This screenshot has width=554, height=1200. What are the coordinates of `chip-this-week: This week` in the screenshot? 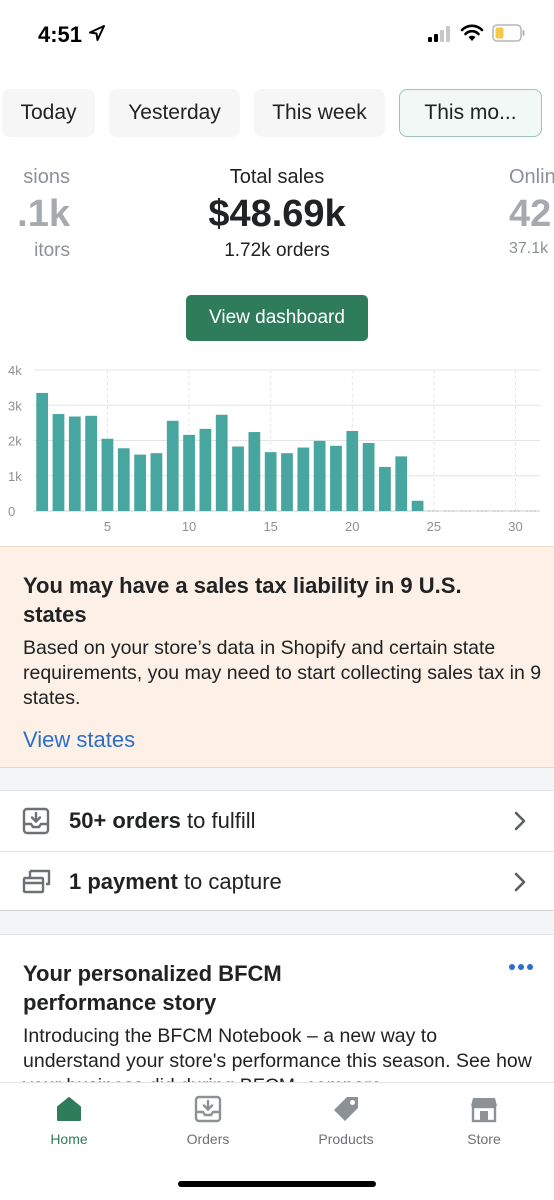 It's located at (319, 113).